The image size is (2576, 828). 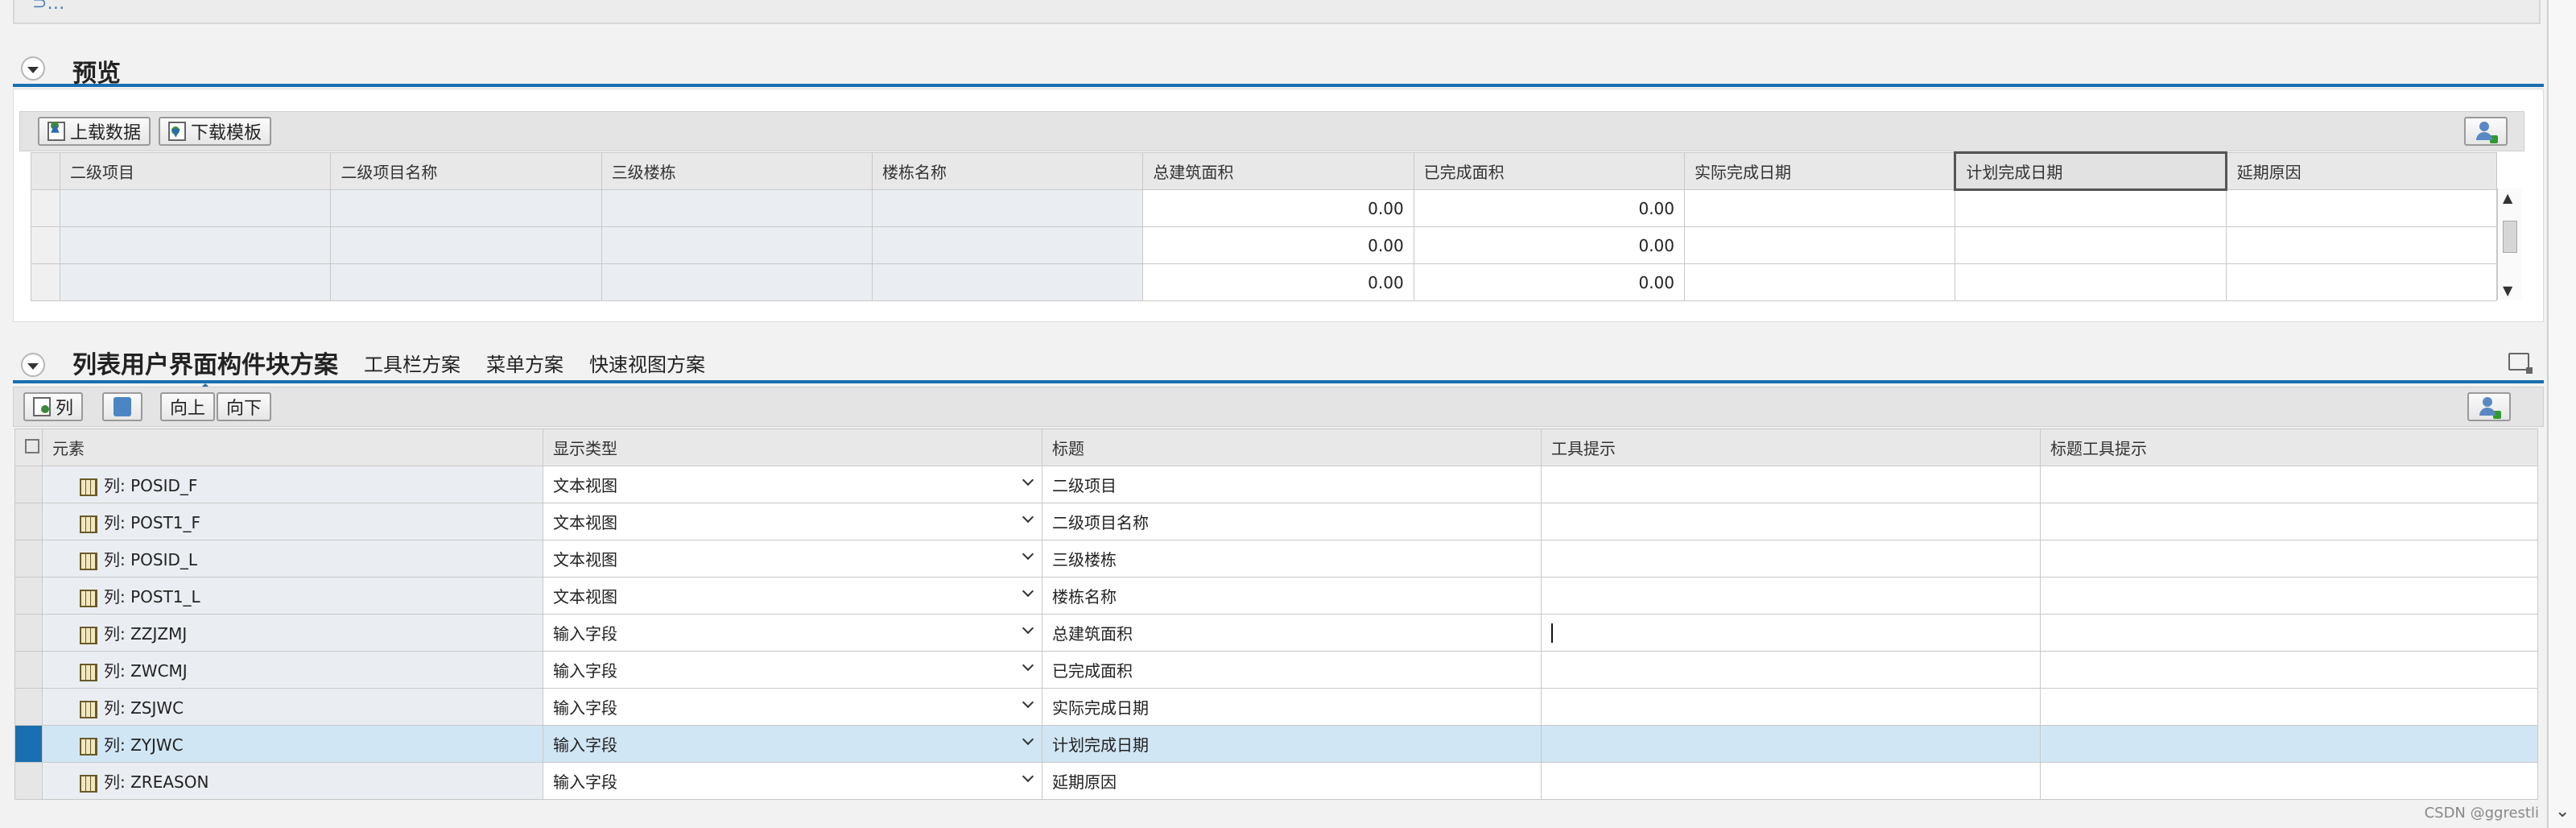 What do you see at coordinates (2507, 197) in the screenshot?
I see `scroll-up-icon: ▲` at bounding box center [2507, 197].